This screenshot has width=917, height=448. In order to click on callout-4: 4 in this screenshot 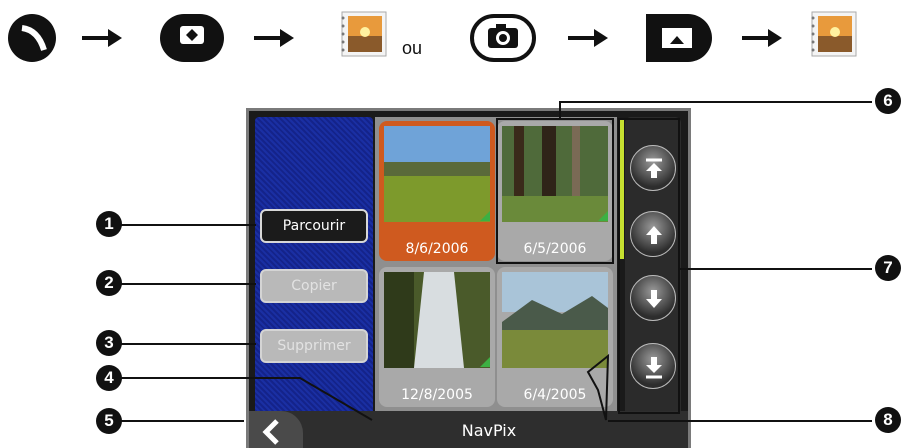, I will do `click(109, 378)`.